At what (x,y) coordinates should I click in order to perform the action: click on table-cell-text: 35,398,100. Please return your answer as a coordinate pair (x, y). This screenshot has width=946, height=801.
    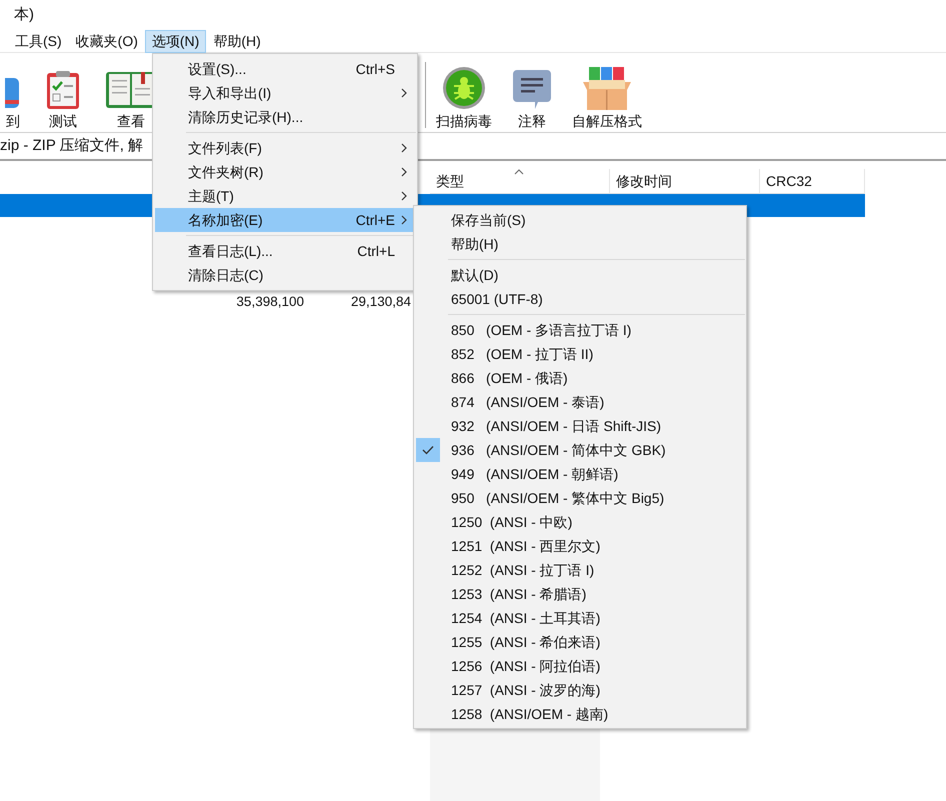
    Looking at the image, I should click on (269, 302).